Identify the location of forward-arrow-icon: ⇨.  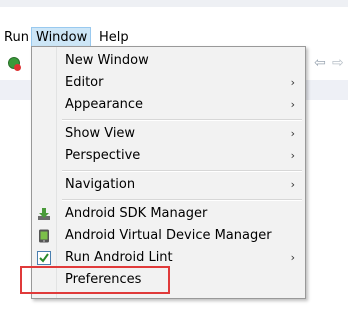
(338, 63).